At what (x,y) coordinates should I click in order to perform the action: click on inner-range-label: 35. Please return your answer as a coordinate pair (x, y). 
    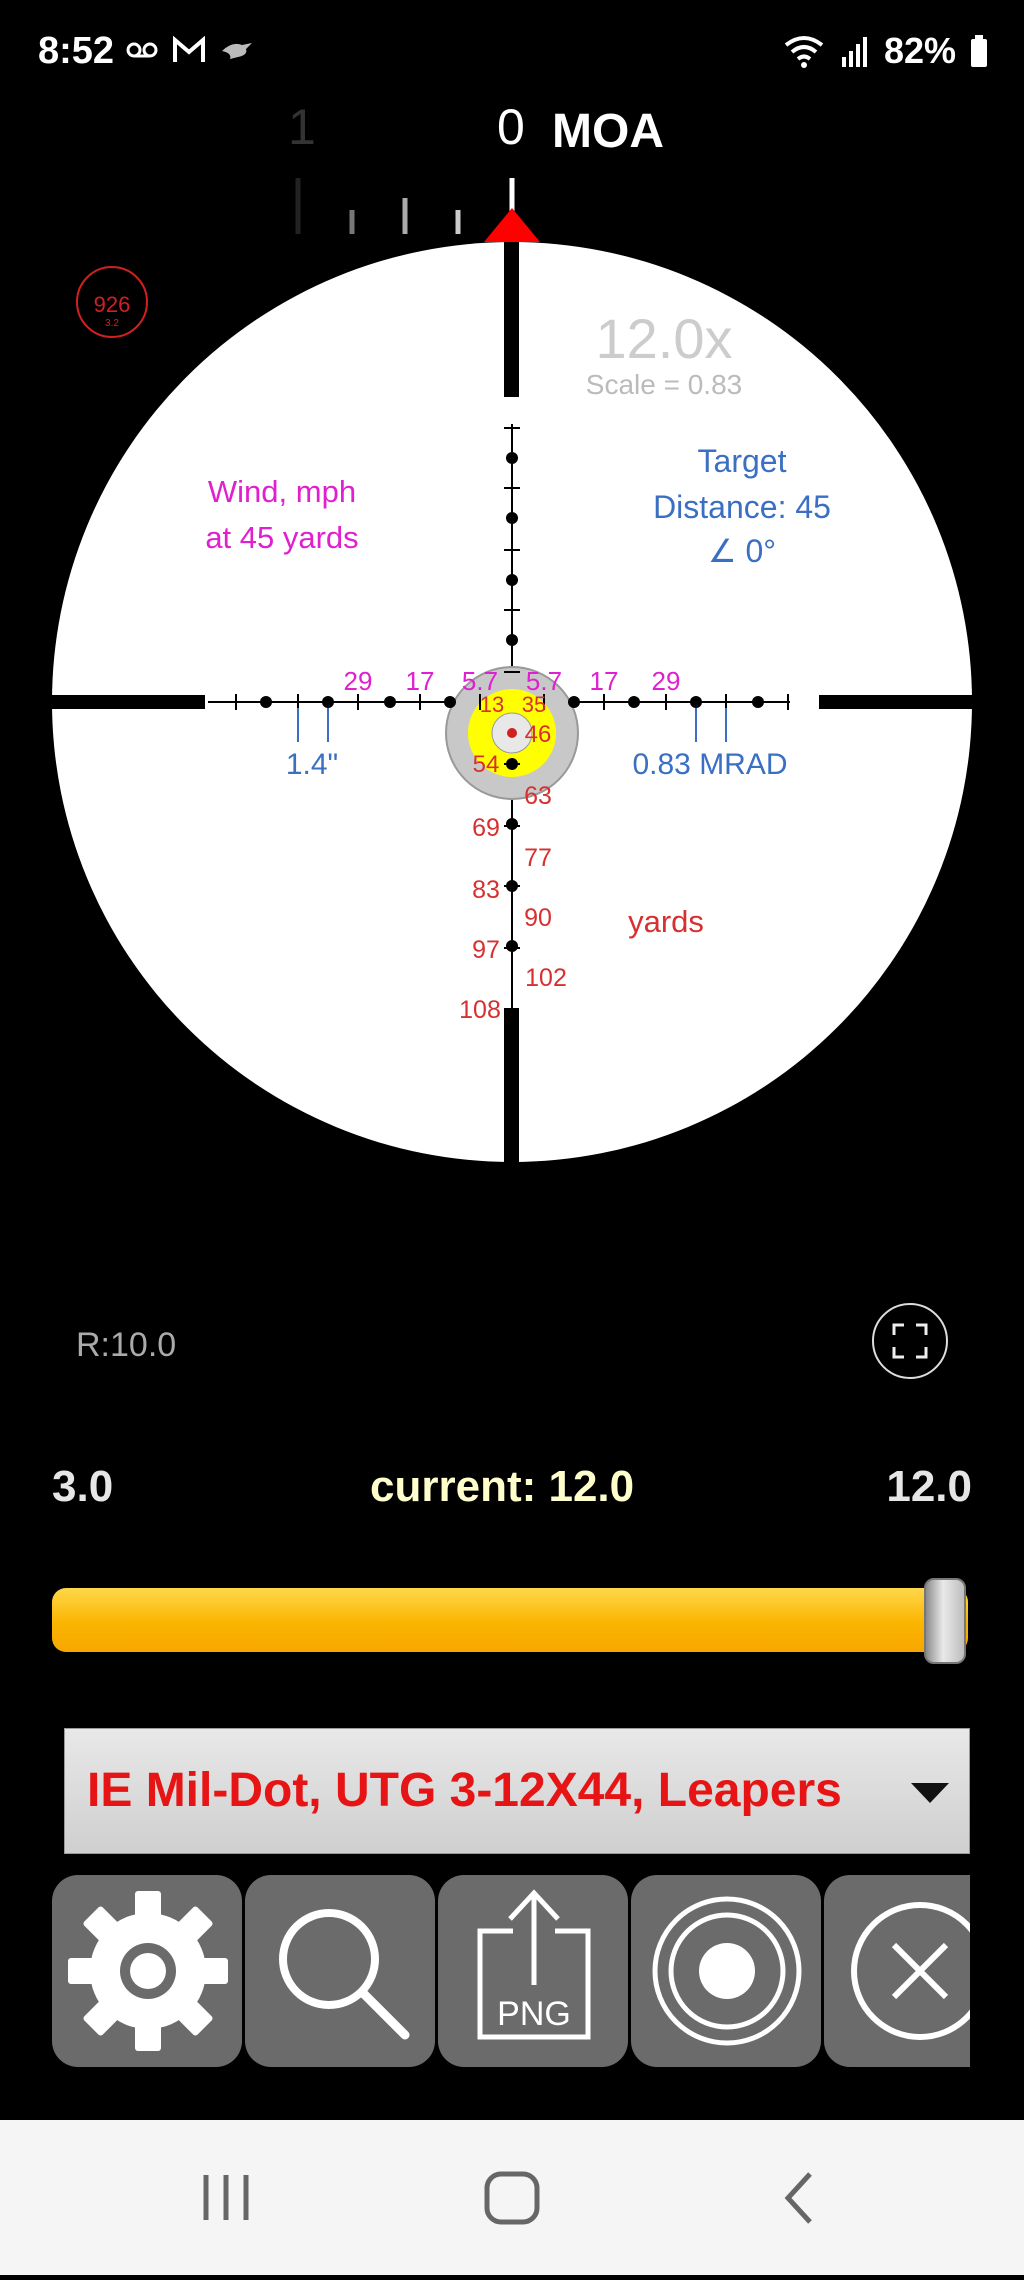
    Looking at the image, I should click on (534, 704).